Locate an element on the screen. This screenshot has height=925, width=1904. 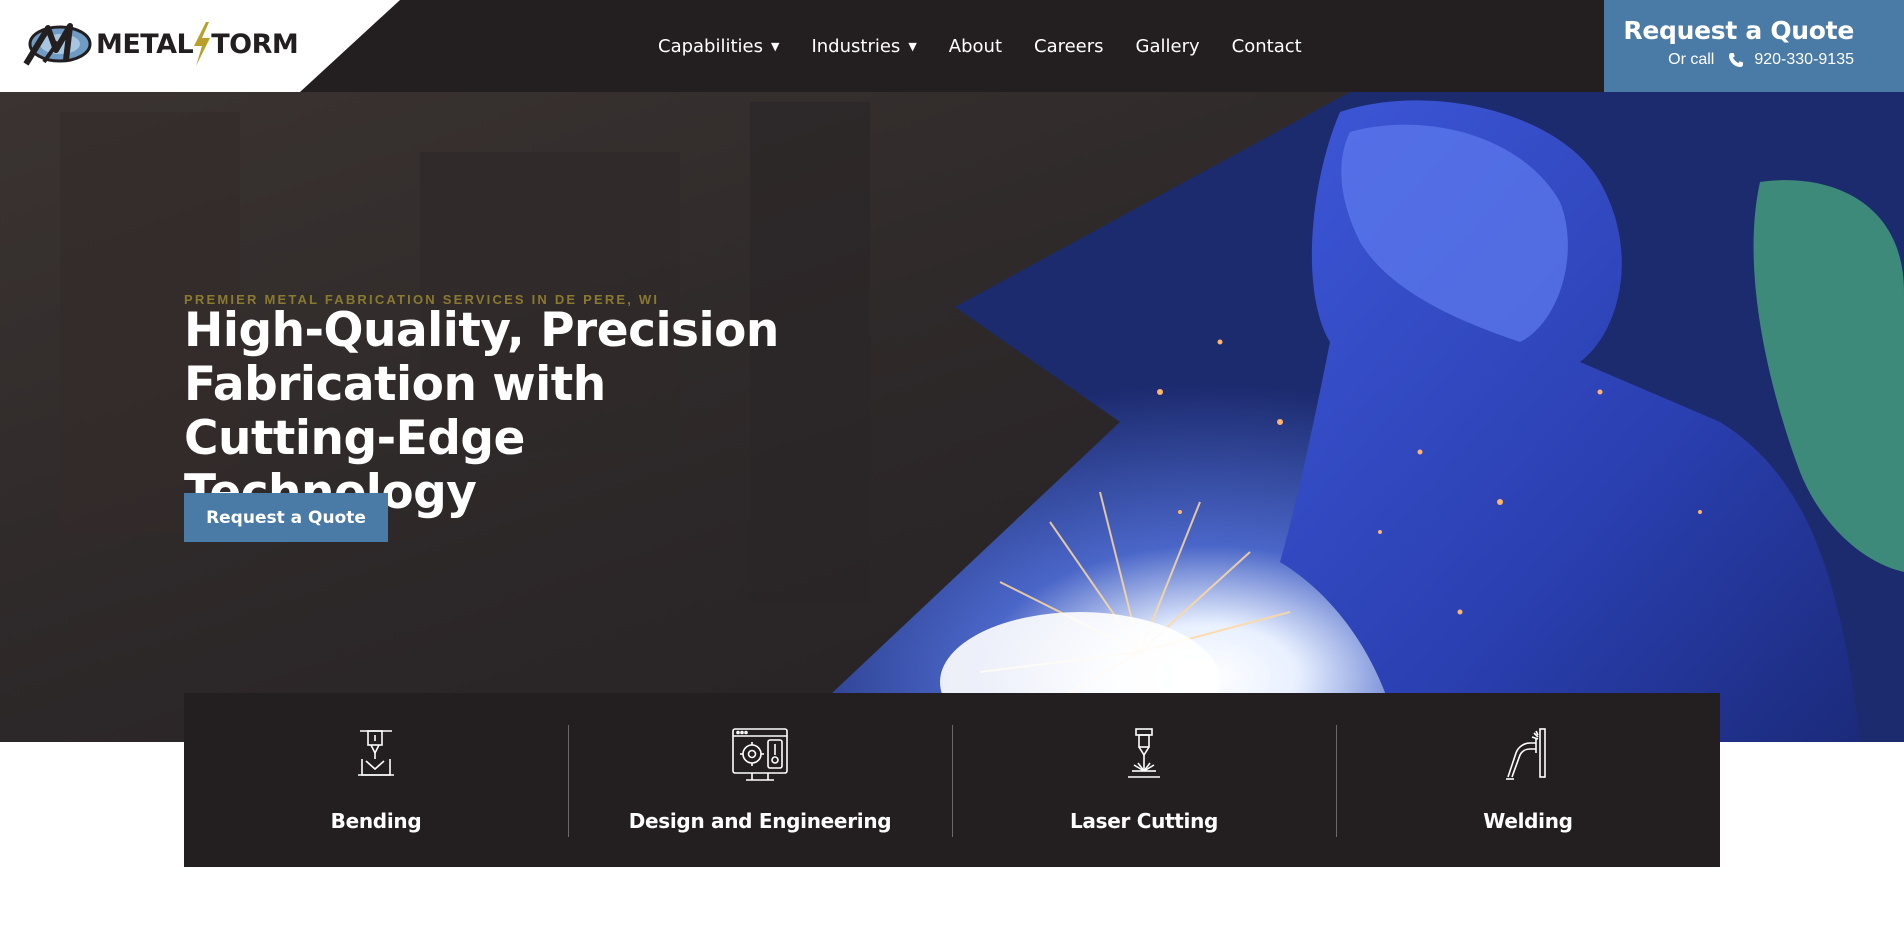
nav-item-gallery: Gallery is located at coordinates (1168, 46).